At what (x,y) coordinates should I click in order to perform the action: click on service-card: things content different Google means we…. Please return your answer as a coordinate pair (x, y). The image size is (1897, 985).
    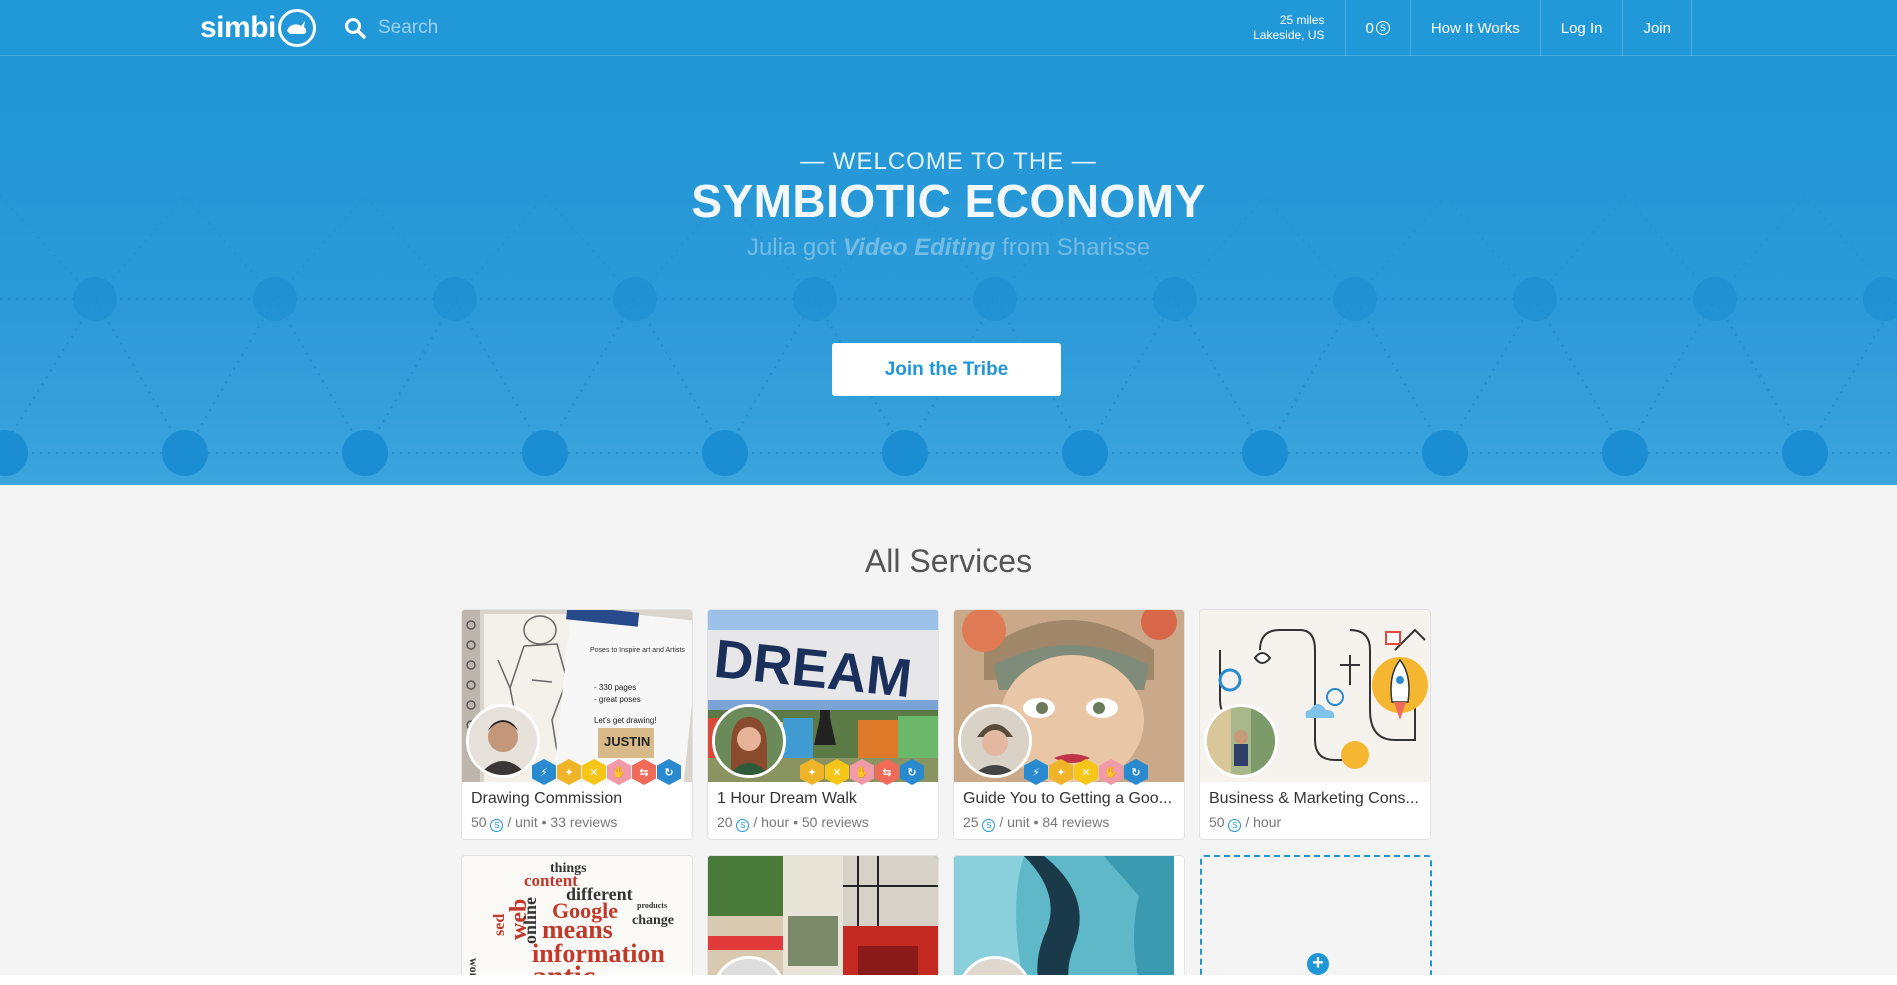
    Looking at the image, I should click on (577, 920).